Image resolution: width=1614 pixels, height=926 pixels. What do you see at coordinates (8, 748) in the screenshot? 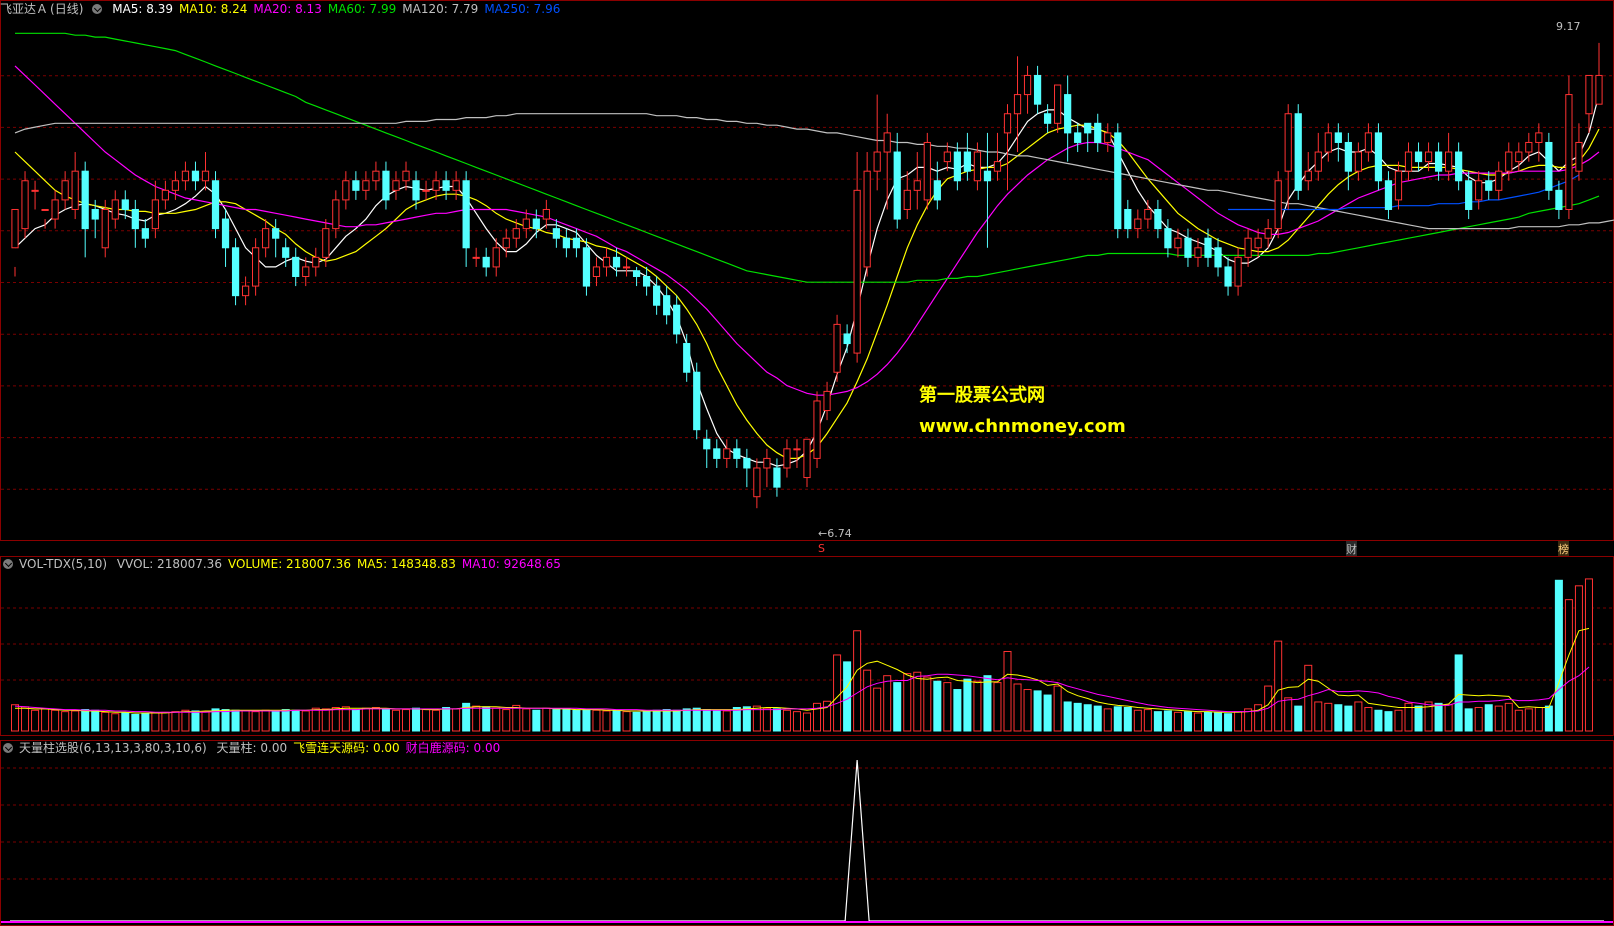
I see `signal-menu-icon` at bounding box center [8, 748].